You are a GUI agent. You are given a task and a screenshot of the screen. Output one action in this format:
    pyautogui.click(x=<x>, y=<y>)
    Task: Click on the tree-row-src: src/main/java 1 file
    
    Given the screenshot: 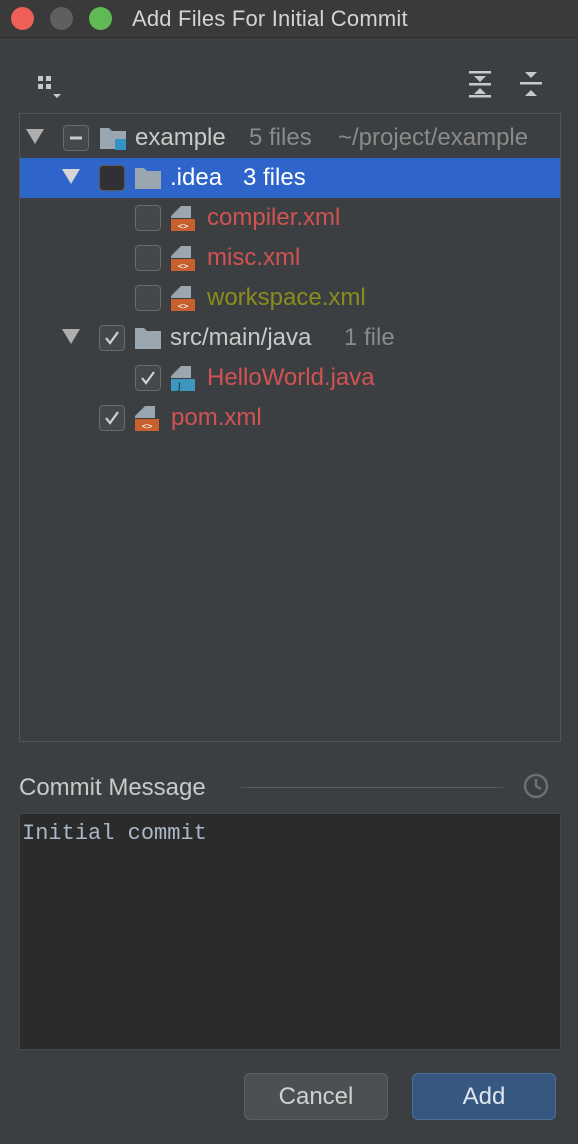 What is the action you would take?
    pyautogui.click(x=290, y=338)
    